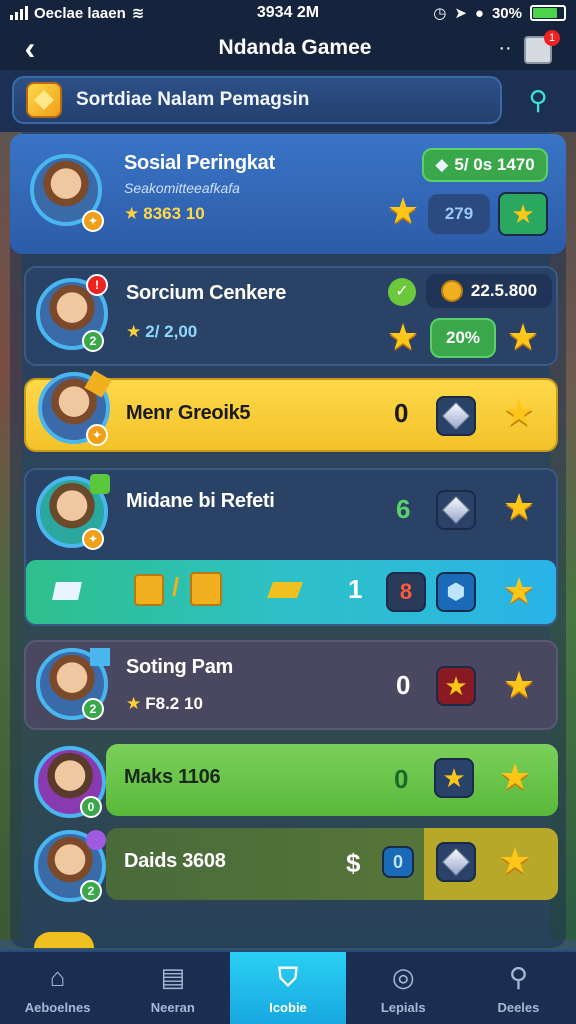 This screenshot has width=576, height=1024. What do you see at coordinates (291, 411) in the screenshot?
I see `list-item: ✦ Menr Greoik5 0 ★` at bounding box center [291, 411].